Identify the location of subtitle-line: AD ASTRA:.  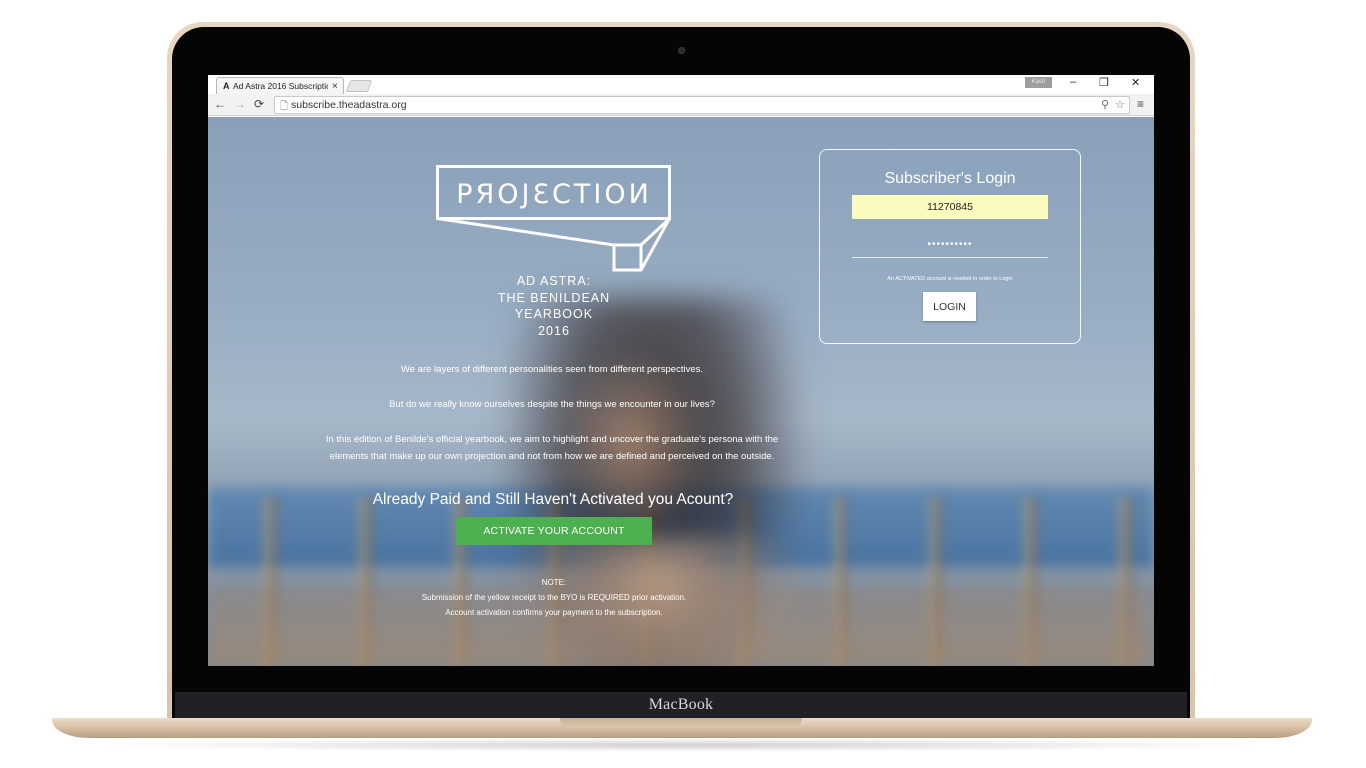
(554, 281).